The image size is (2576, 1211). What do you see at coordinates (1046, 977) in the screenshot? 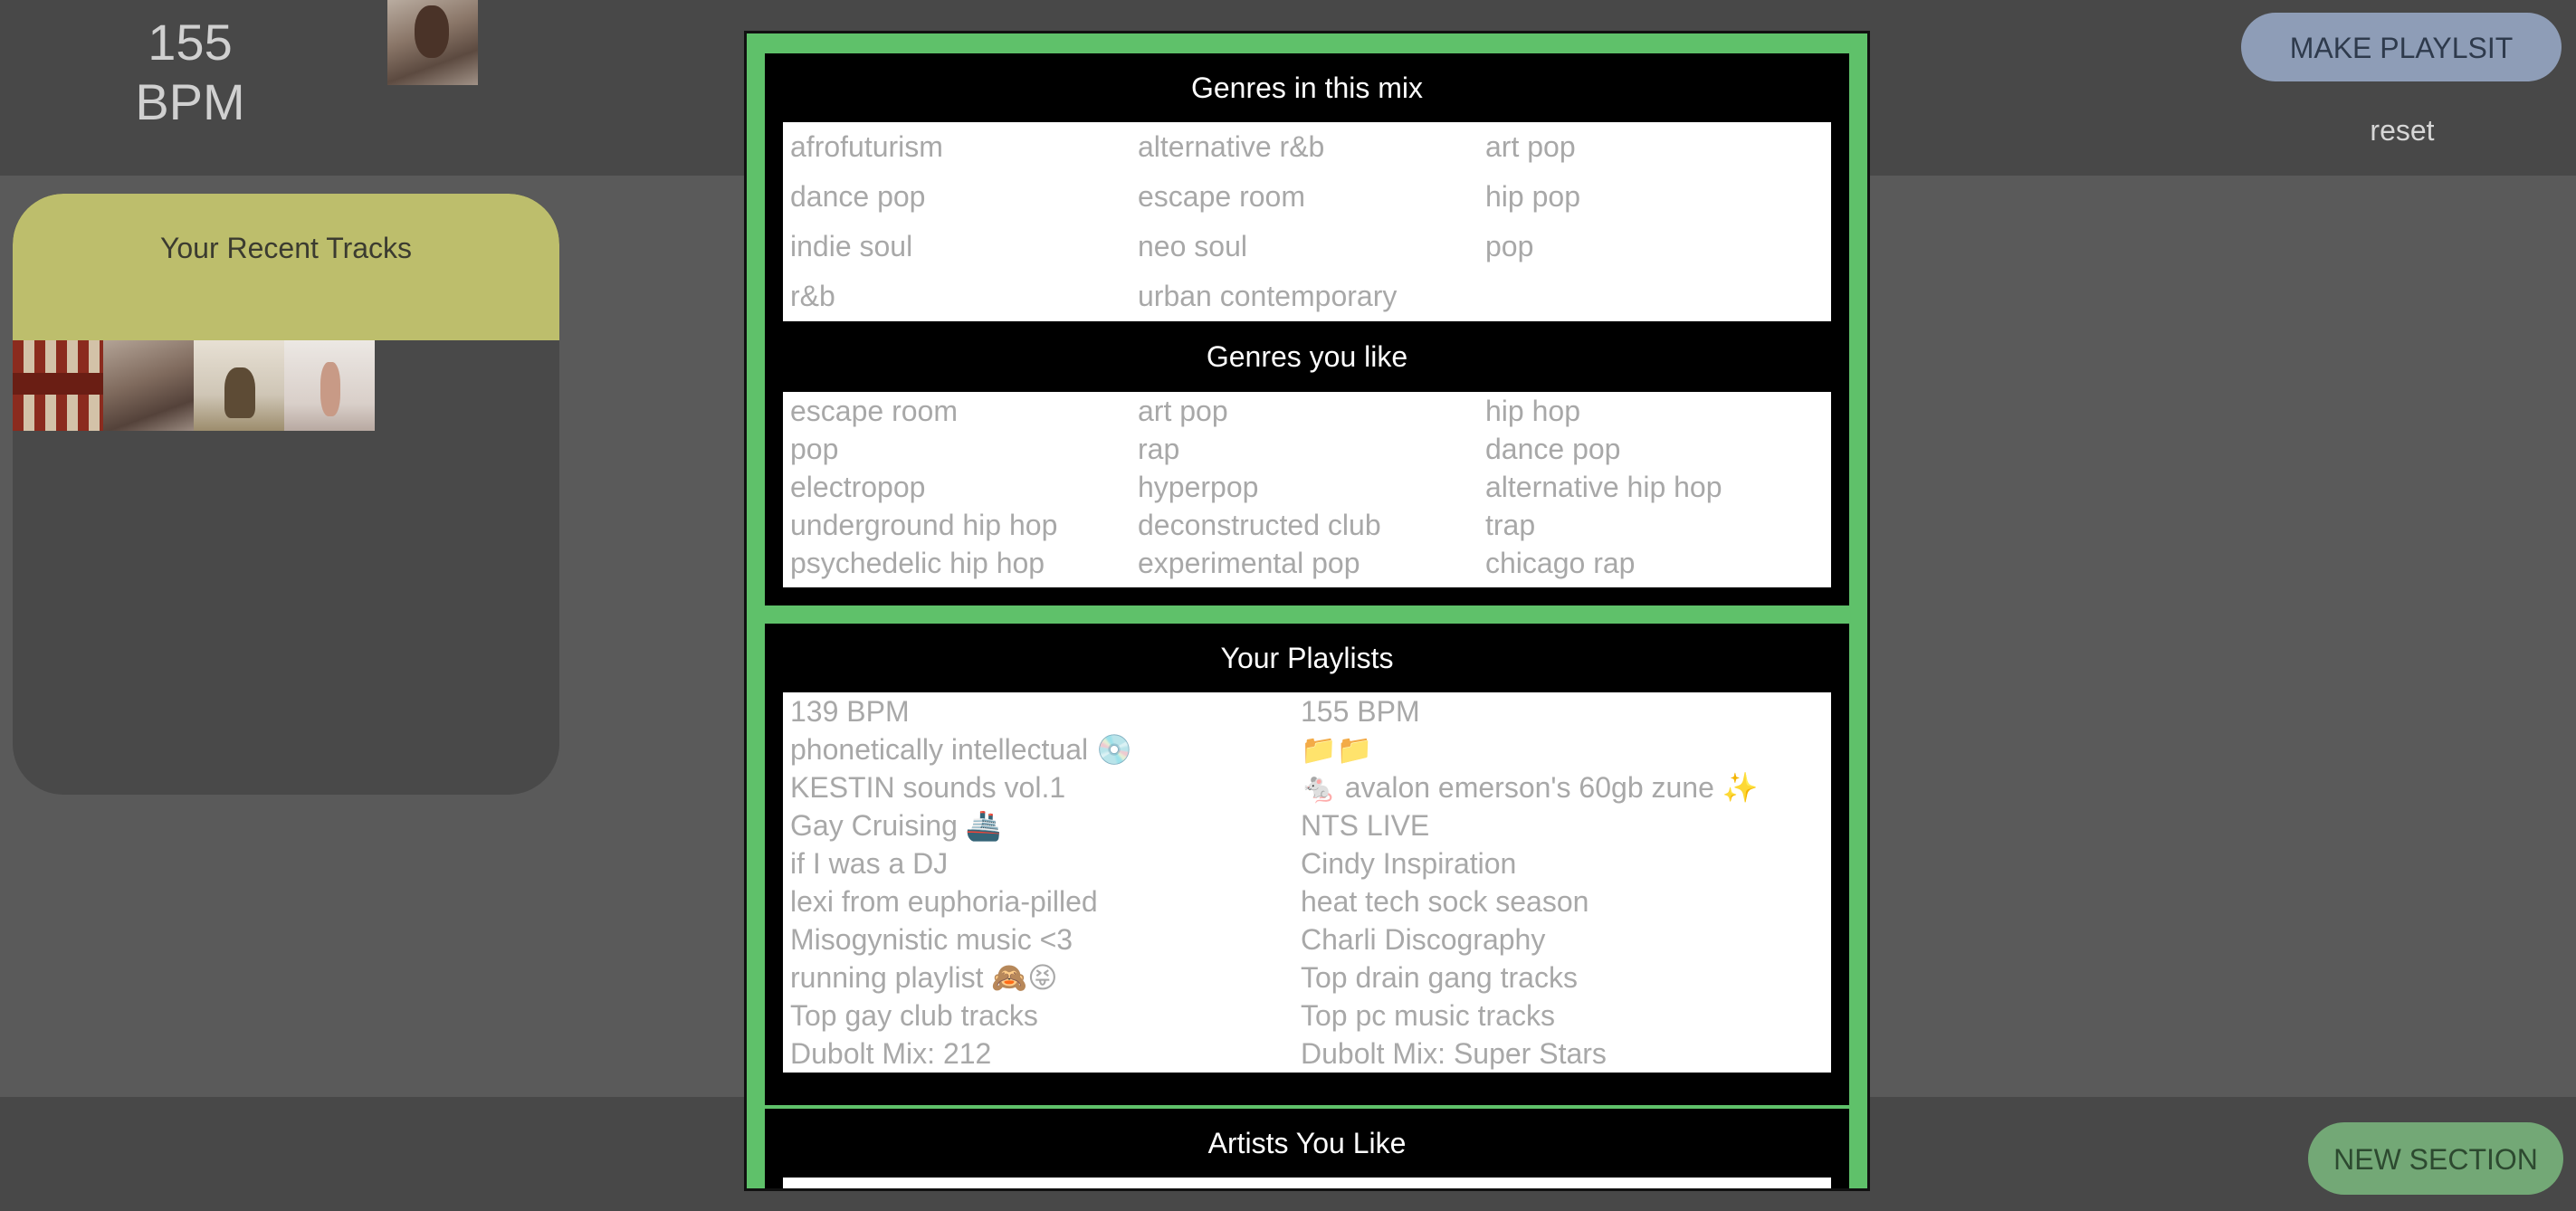
I see `playlist-item: running playlist 🙈😝` at bounding box center [1046, 977].